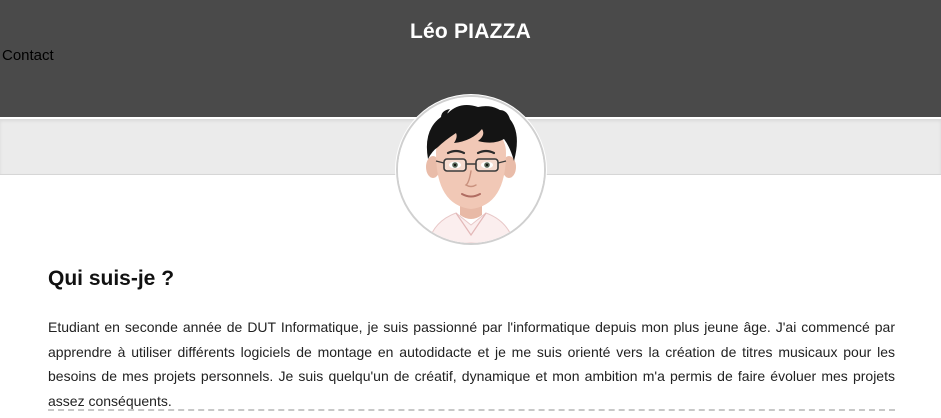  I want to click on avatar-portrait-icon, so click(471, 170).